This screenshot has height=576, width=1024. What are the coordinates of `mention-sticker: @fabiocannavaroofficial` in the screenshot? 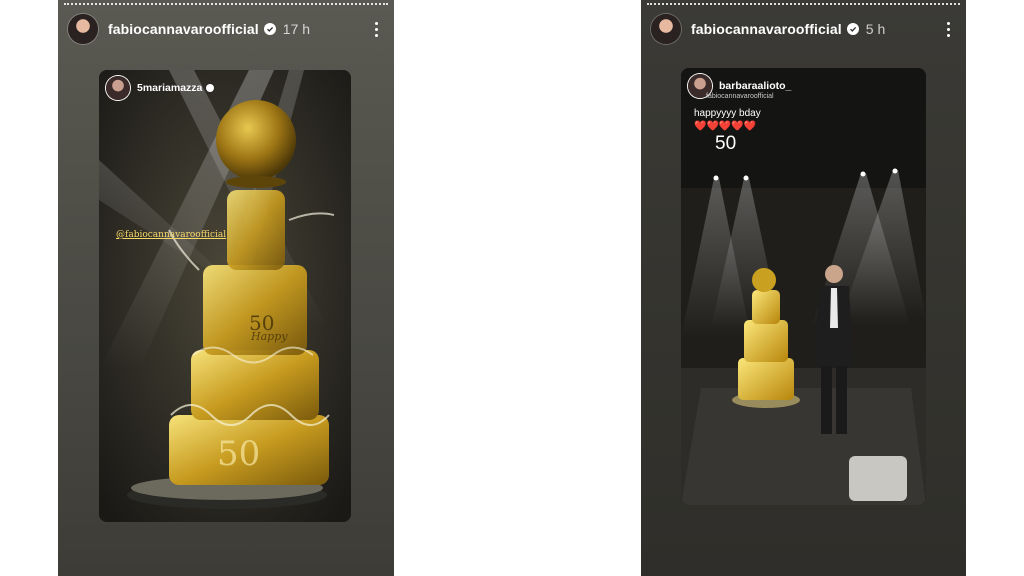 It's located at (171, 235).